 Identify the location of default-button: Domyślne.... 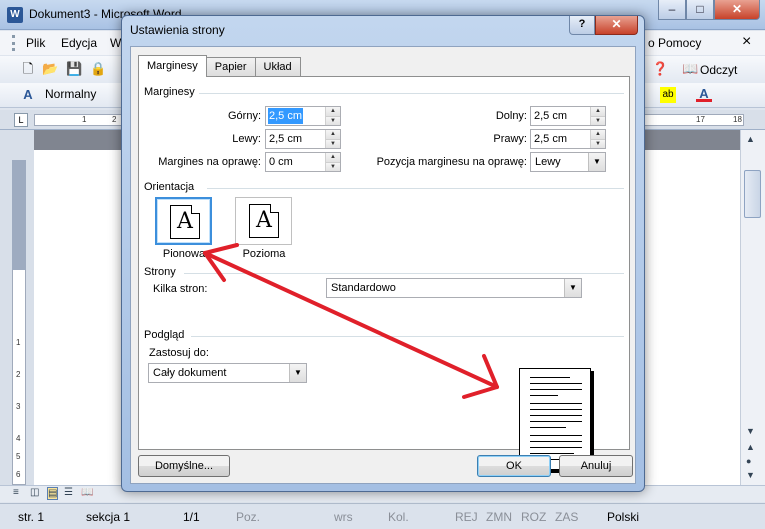
(184, 466).